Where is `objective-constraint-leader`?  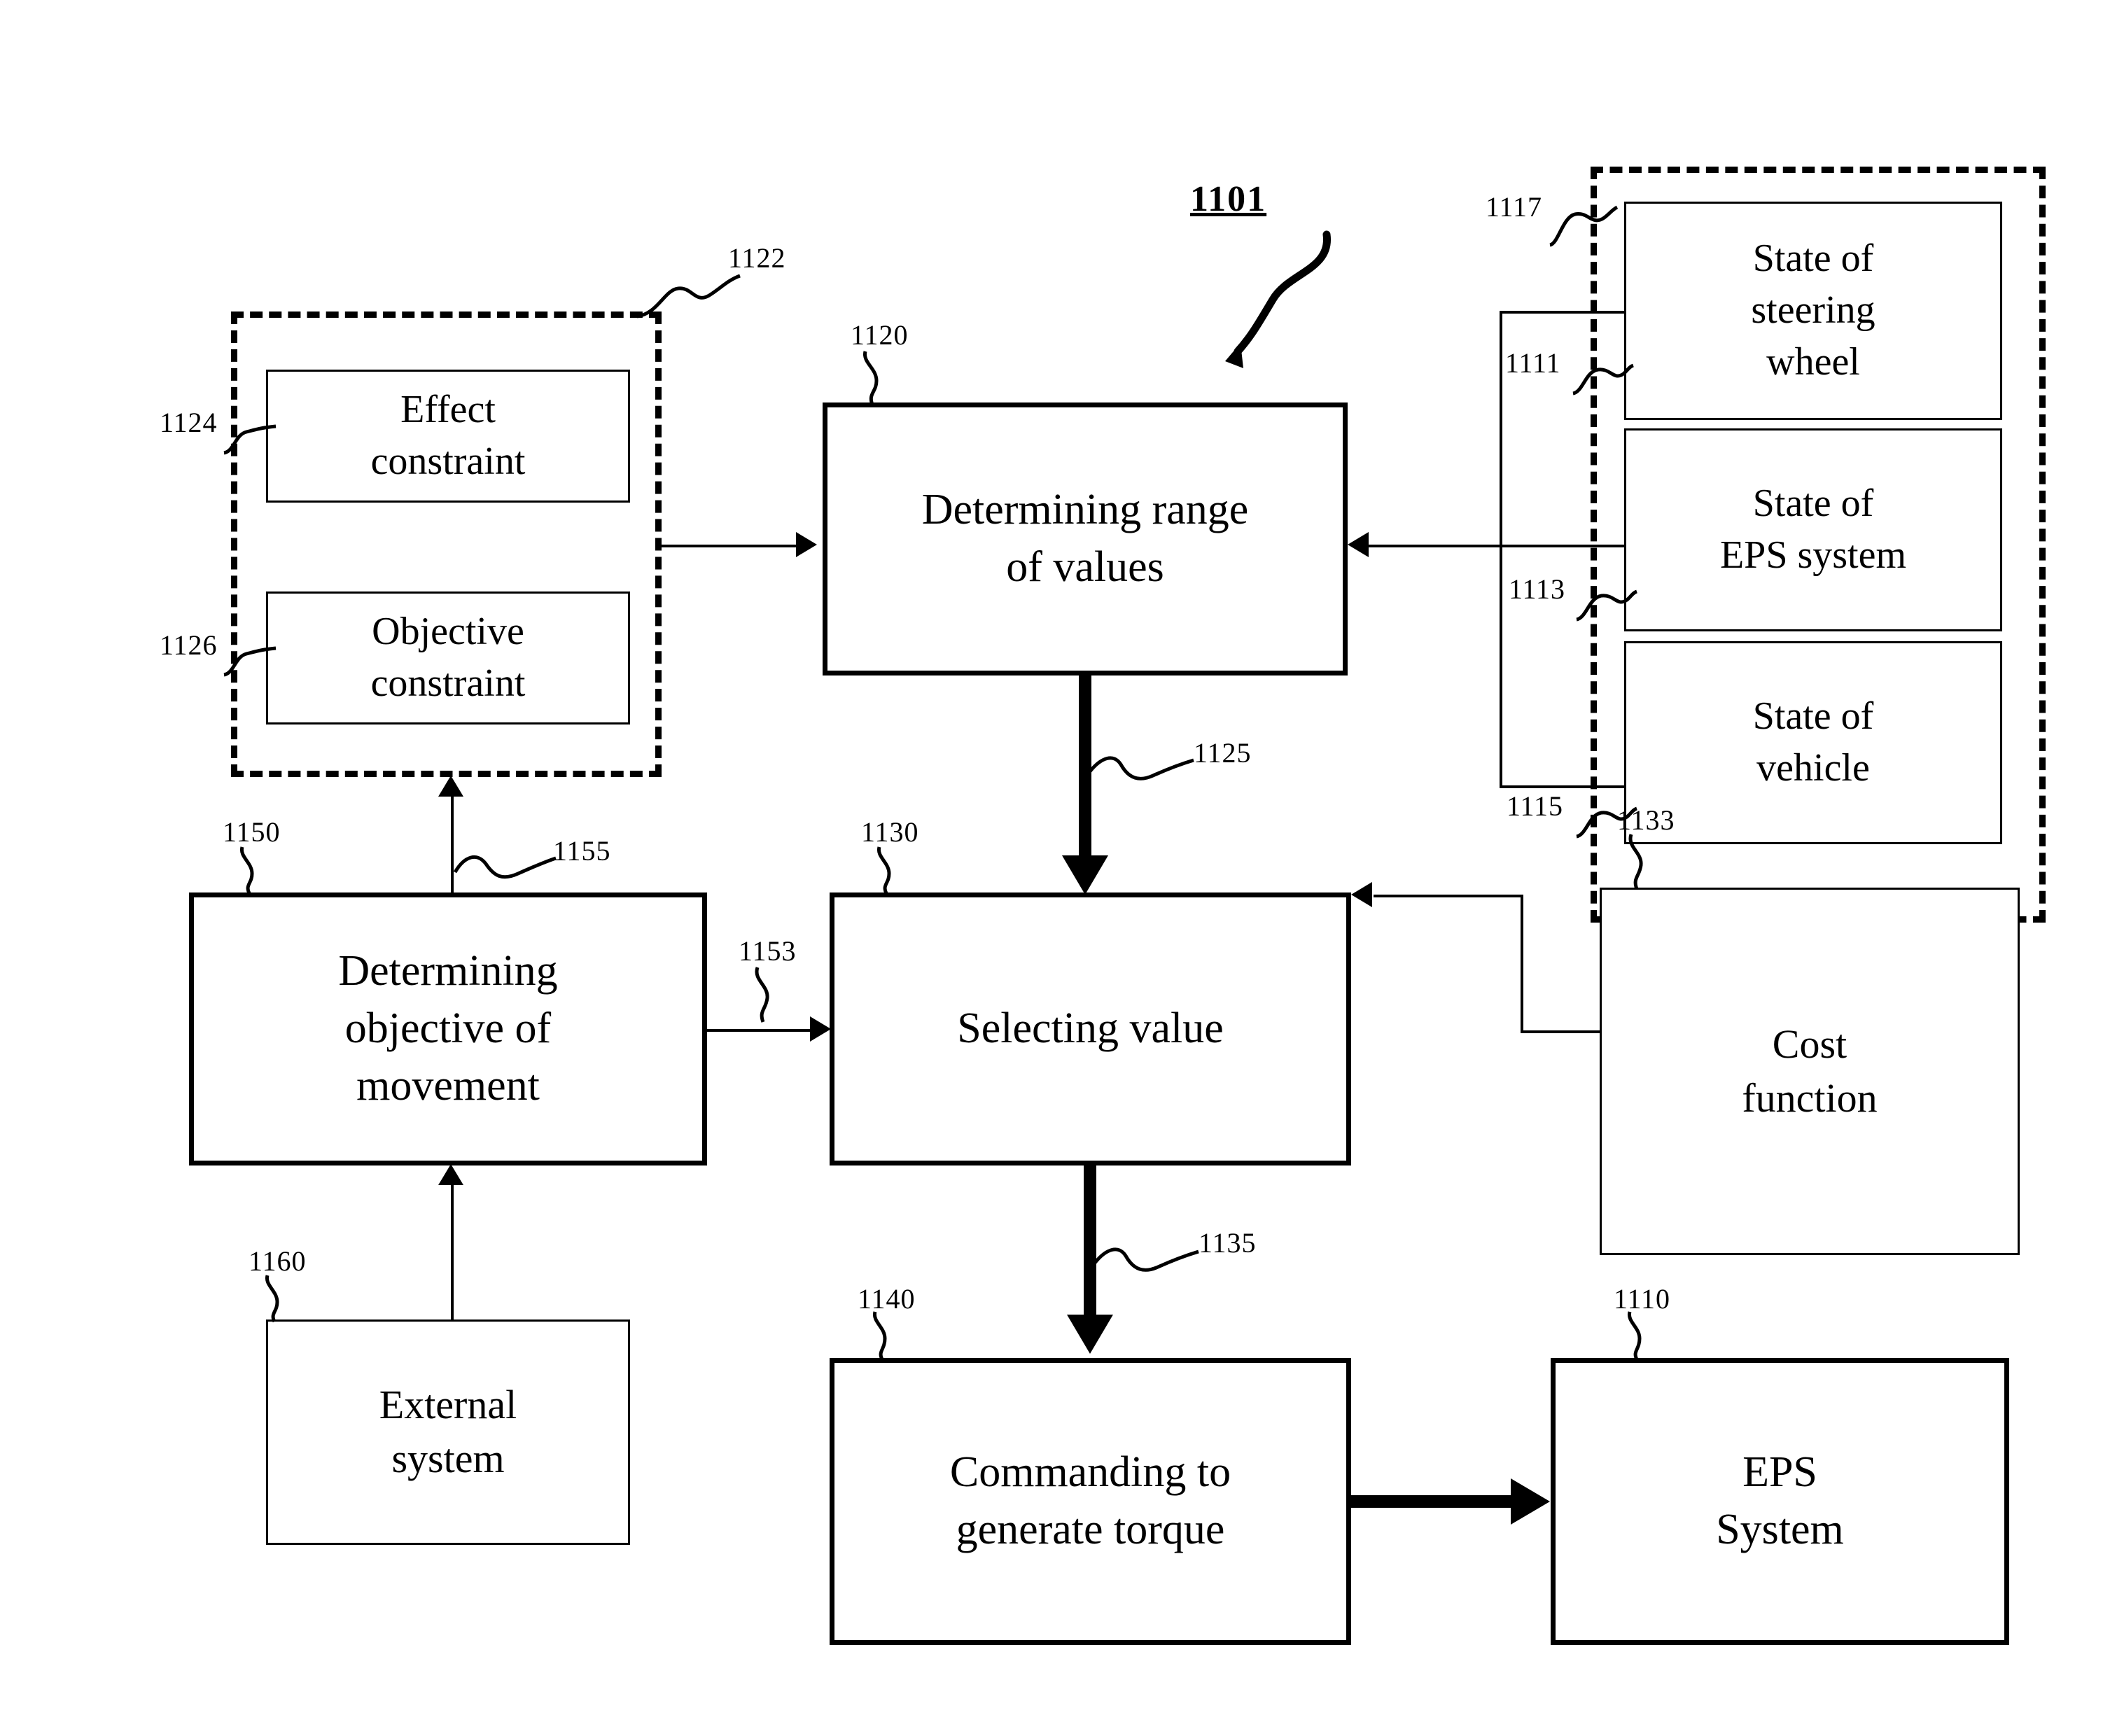
objective-constraint-leader is located at coordinates (251, 659).